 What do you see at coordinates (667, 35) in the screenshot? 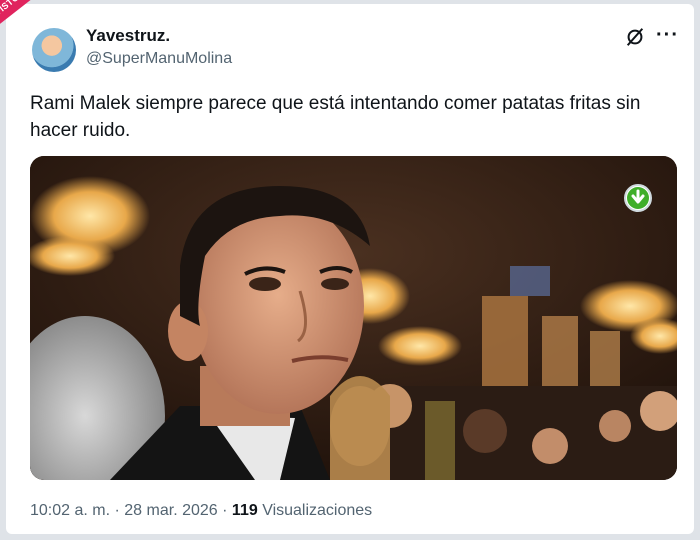
I see `more-options-icon: ···` at bounding box center [667, 35].